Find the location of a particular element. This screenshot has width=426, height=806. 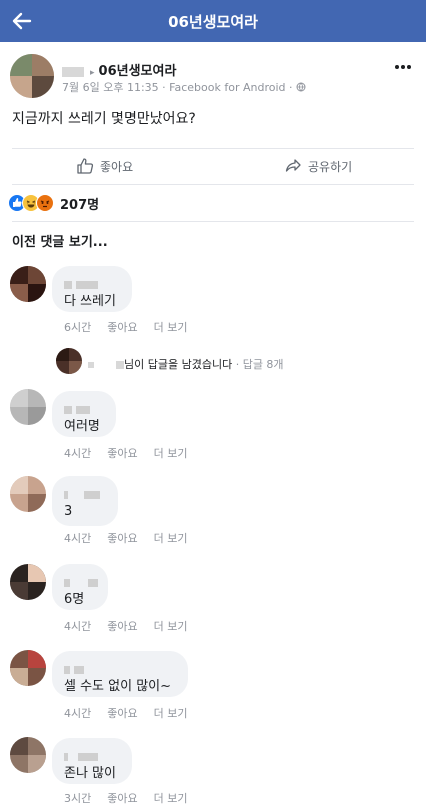

app-bar: 06년생모여라 is located at coordinates (213, 21).